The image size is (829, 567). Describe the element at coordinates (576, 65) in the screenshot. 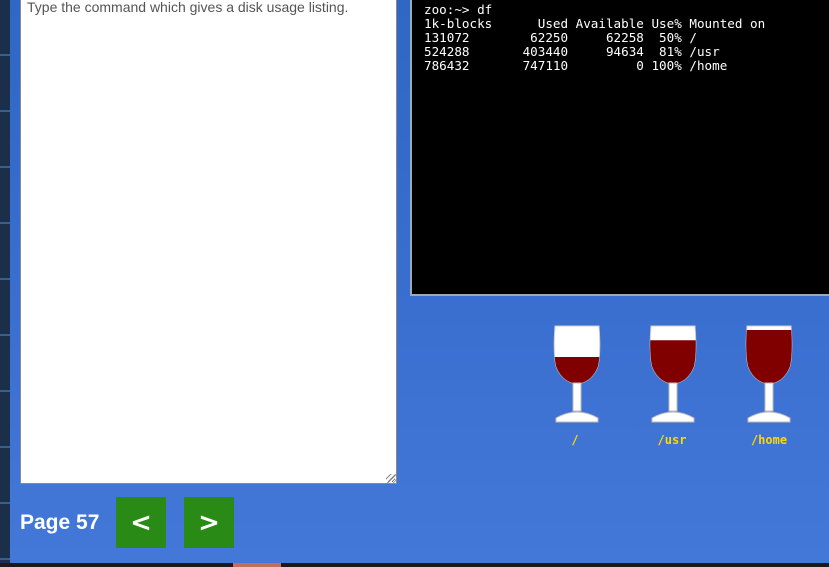

I see `terminal-line: 786432 747110 0 100% /home` at that location.